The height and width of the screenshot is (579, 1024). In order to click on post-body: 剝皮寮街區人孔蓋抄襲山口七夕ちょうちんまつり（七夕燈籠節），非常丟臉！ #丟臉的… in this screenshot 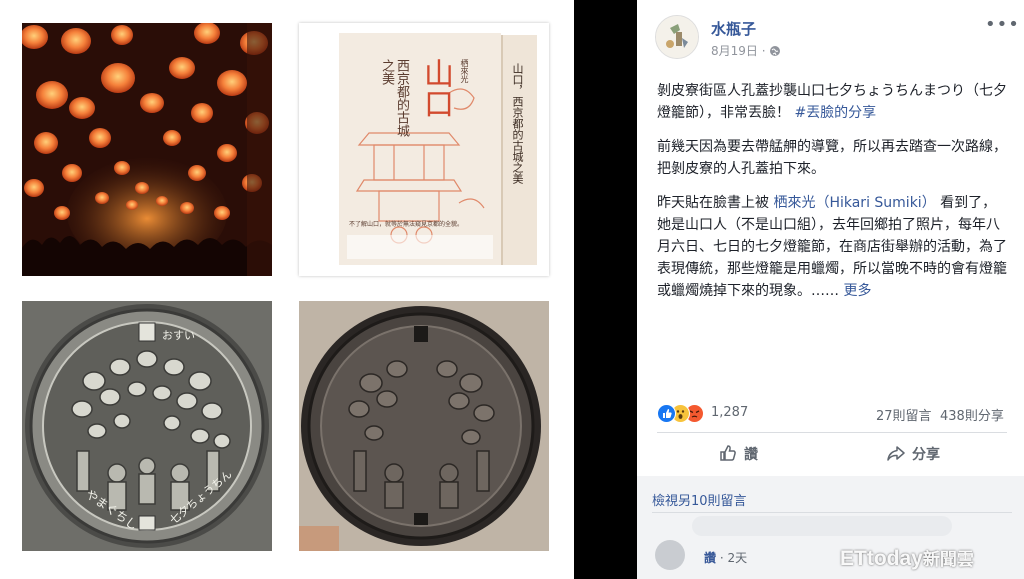, I will do `click(833, 197)`.